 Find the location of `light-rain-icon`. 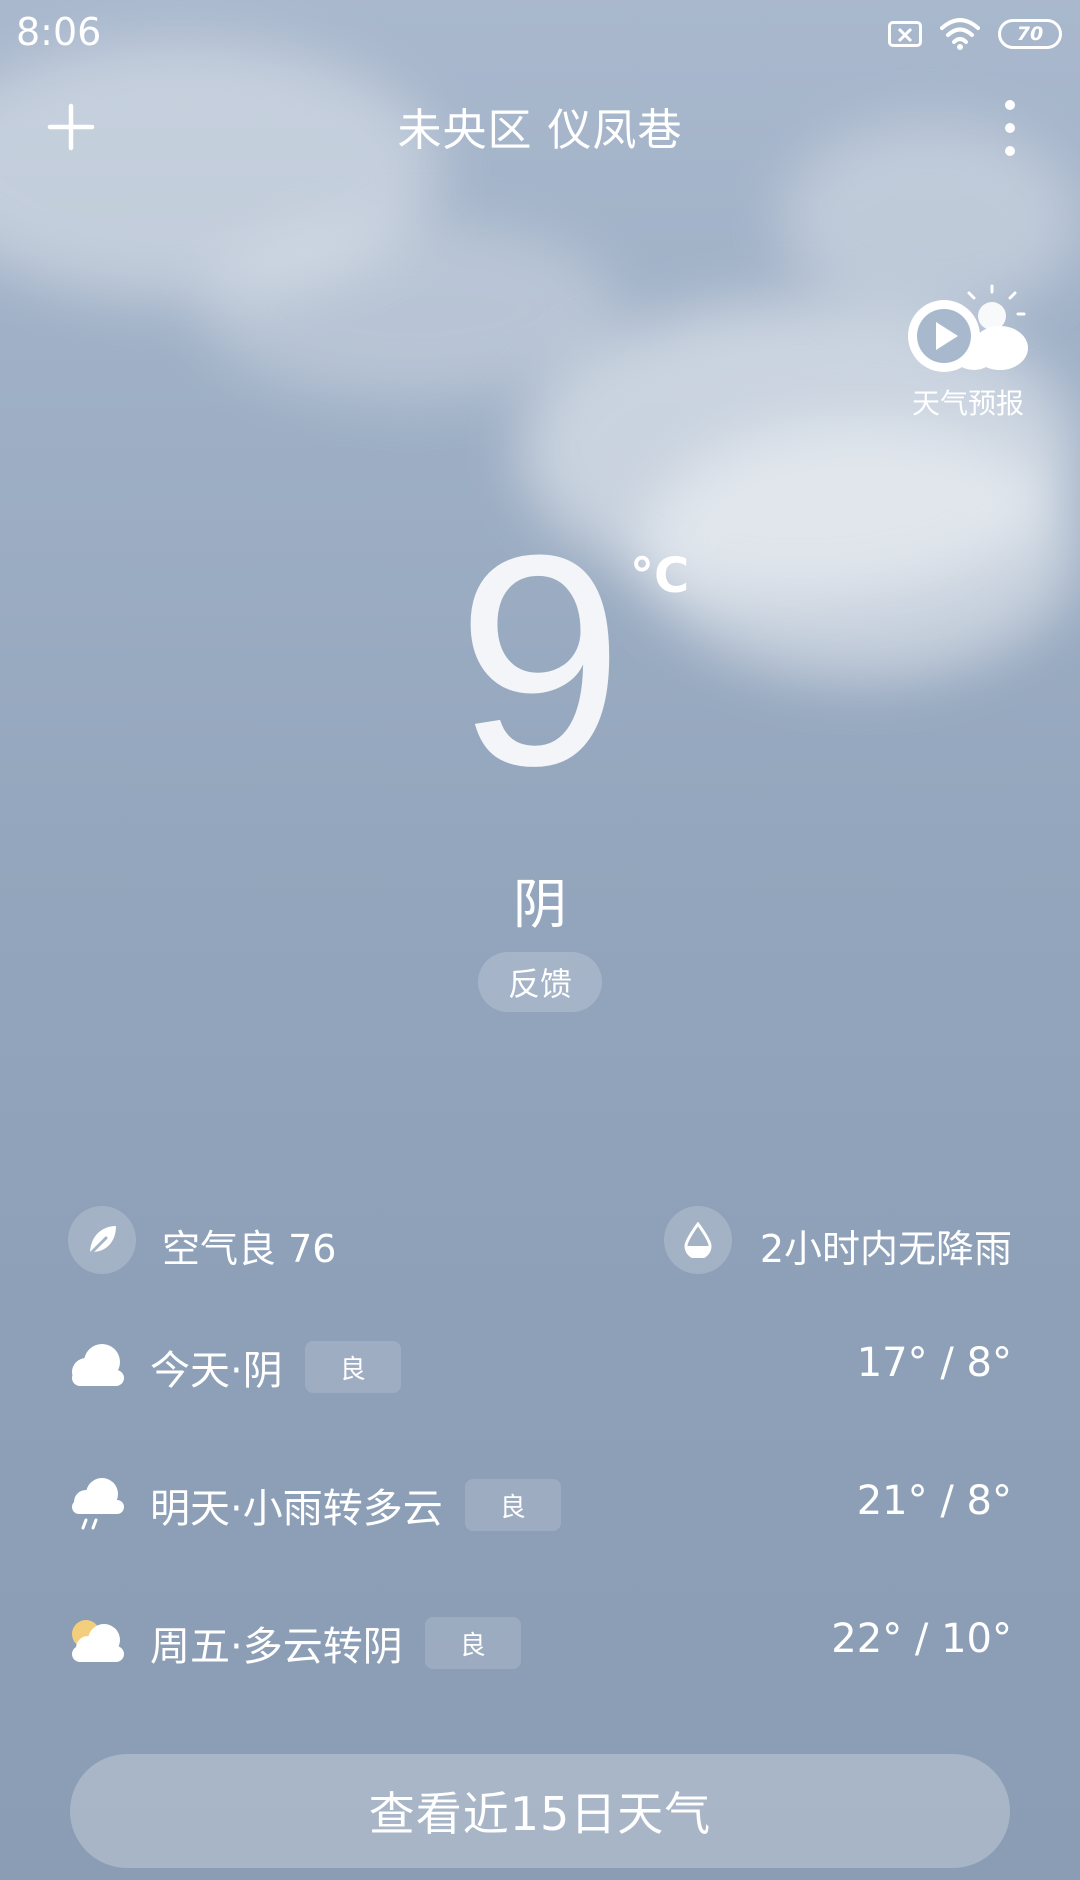

light-rain-icon is located at coordinates (98, 1504).